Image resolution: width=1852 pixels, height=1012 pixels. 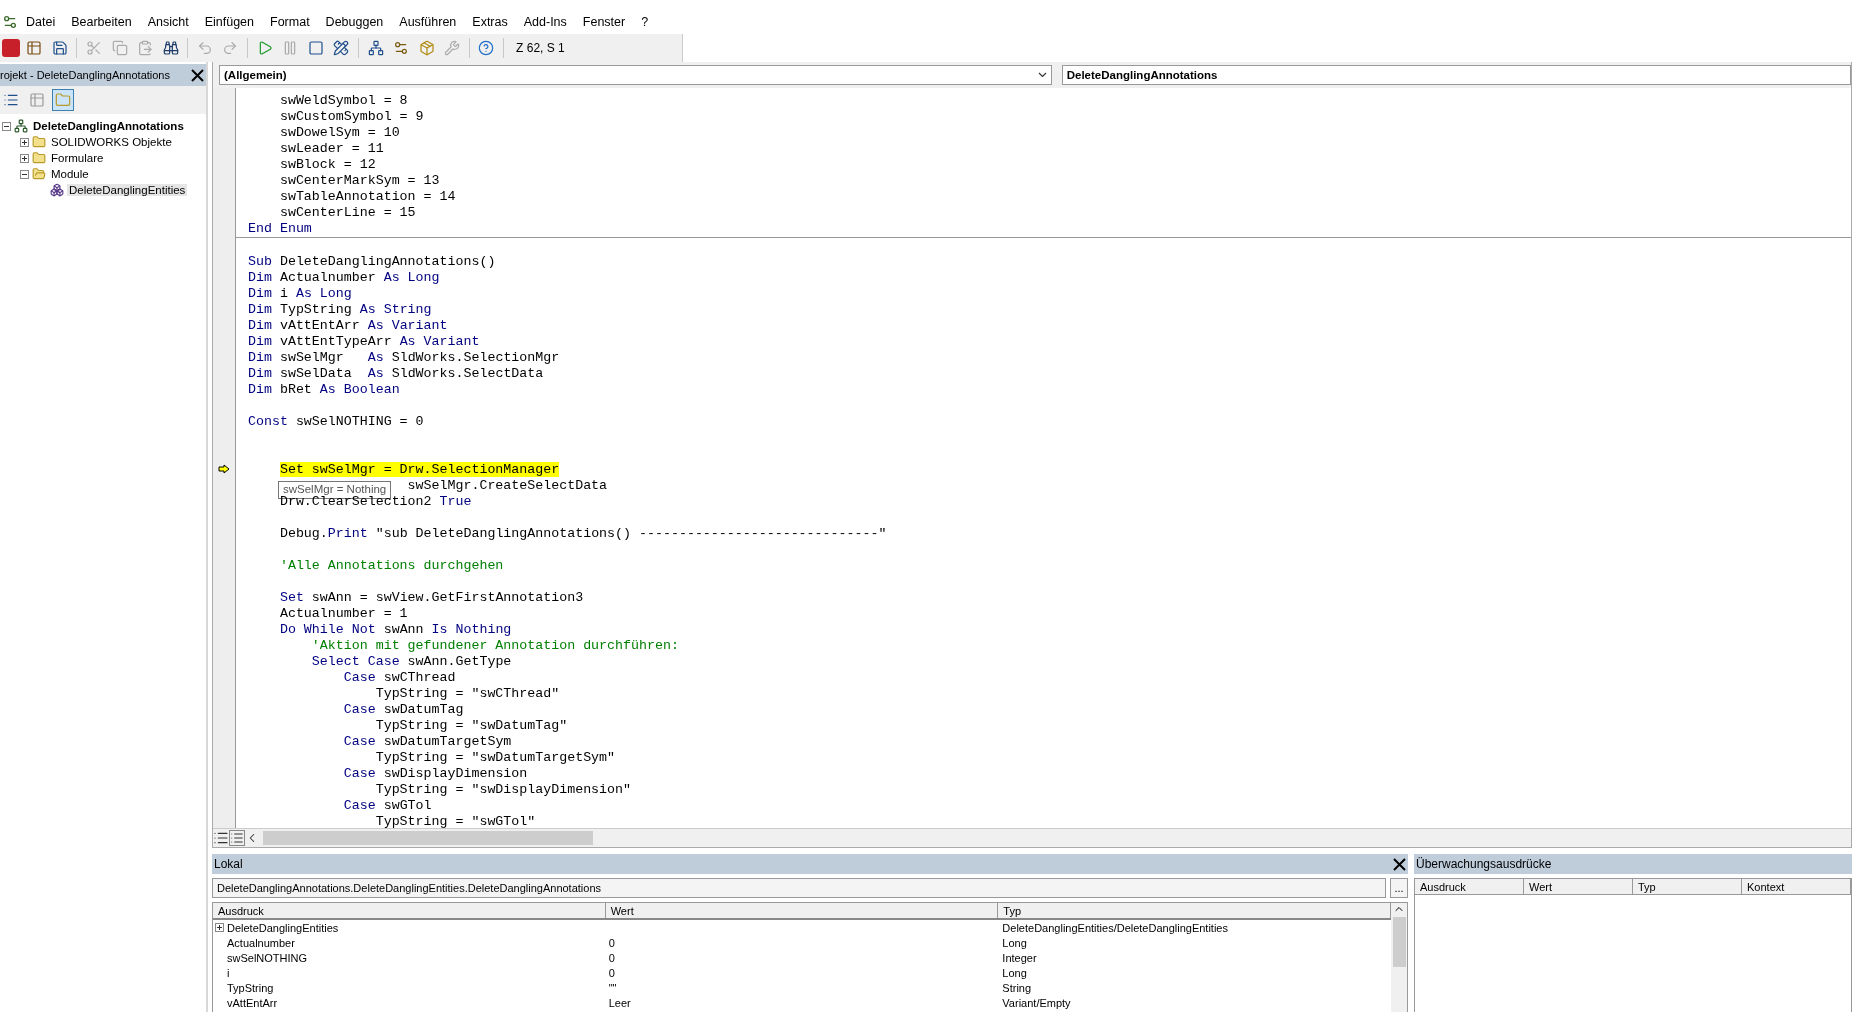 I want to click on menu-item: ?, so click(x=645, y=22).